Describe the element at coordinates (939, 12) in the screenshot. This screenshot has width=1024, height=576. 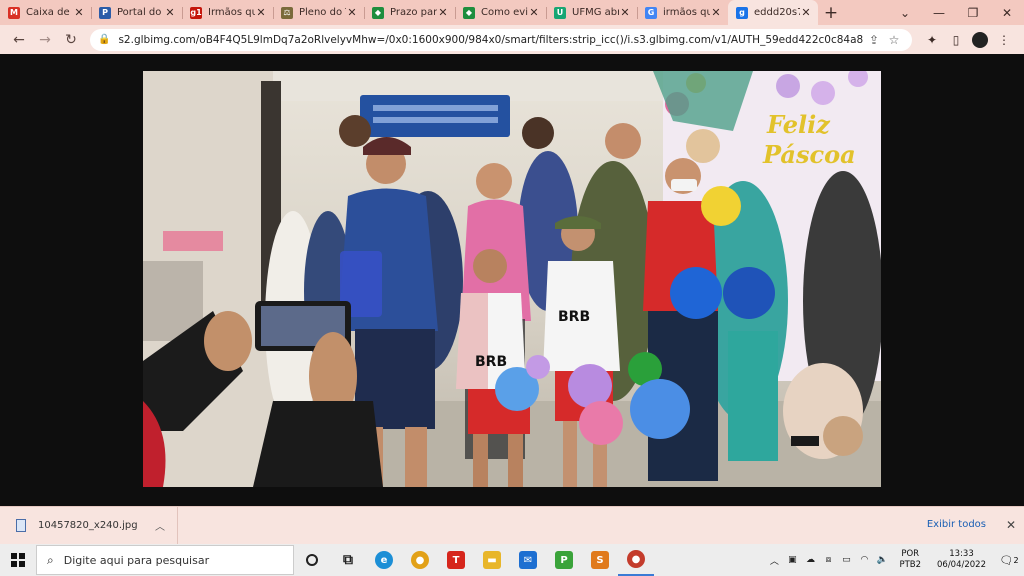
I see `minimize-button: —` at that location.